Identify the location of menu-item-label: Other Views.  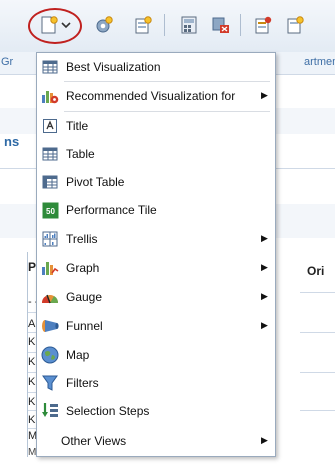
(94, 441).